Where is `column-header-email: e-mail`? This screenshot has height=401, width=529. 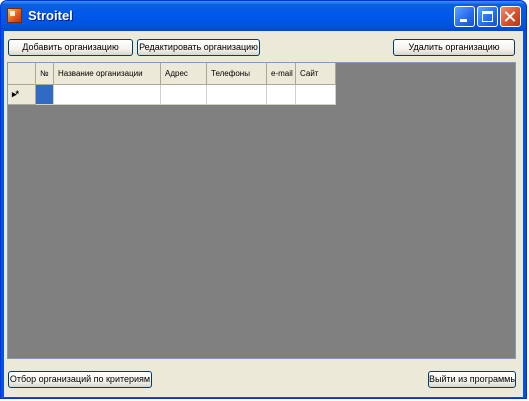 column-header-email: e-mail is located at coordinates (281, 74).